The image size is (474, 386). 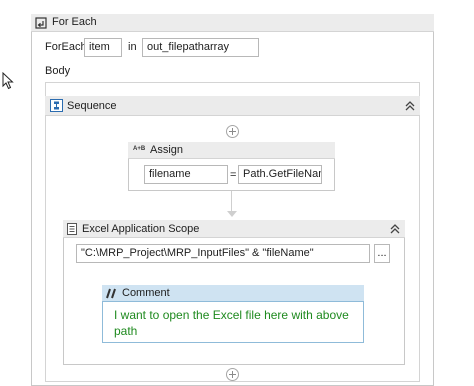 I want to click on excel-scope-icon, so click(x=72, y=229).